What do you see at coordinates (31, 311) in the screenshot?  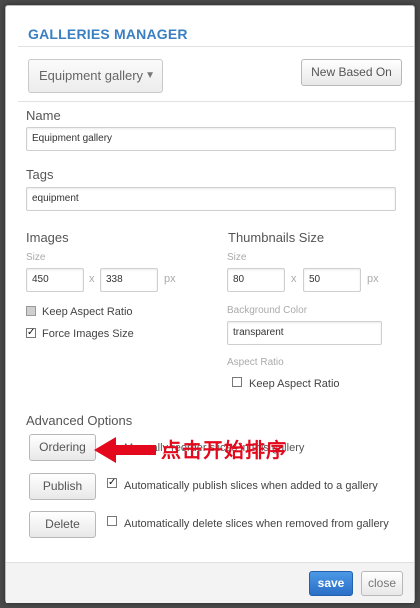 I see `image-keep-aspect-checkbox` at bounding box center [31, 311].